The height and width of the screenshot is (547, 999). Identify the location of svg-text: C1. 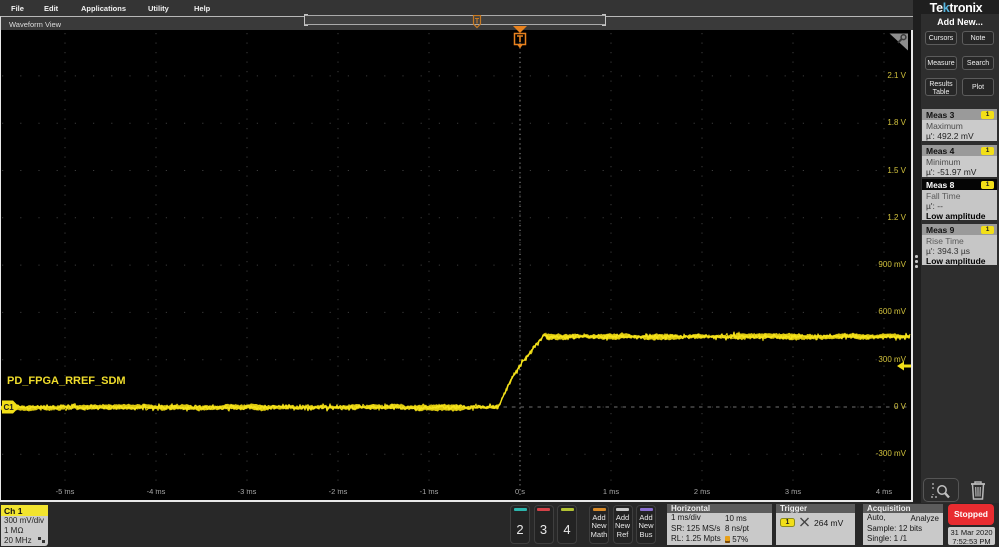
(9, 407).